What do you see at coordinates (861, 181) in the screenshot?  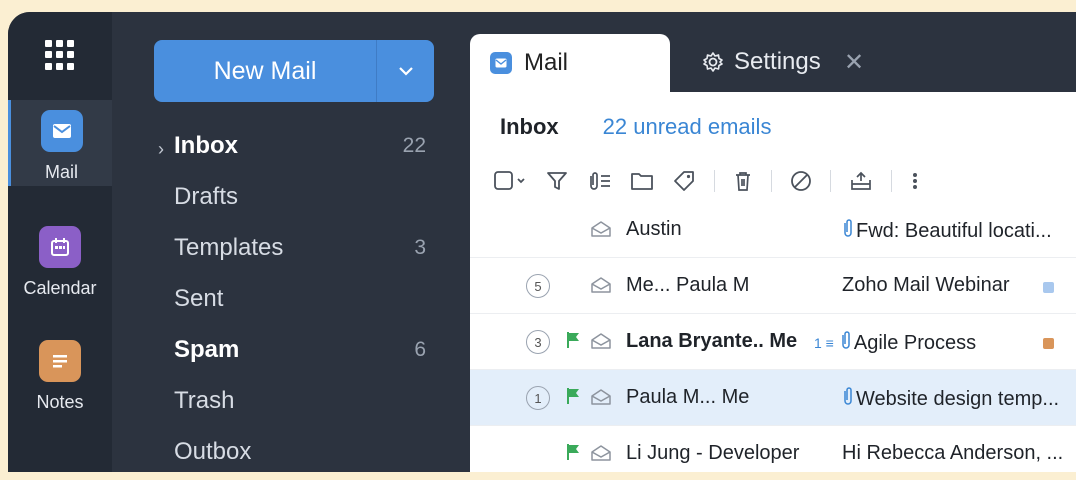 I see `archive-icon` at bounding box center [861, 181].